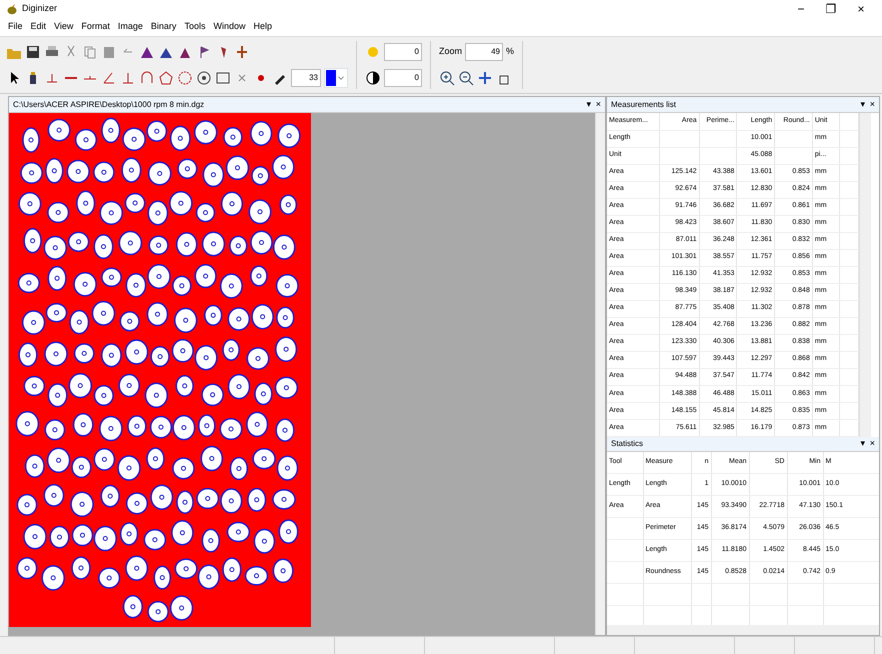 The image size is (882, 654). Describe the element at coordinates (163, 27) in the screenshot. I see `menu-item: Binary` at that location.